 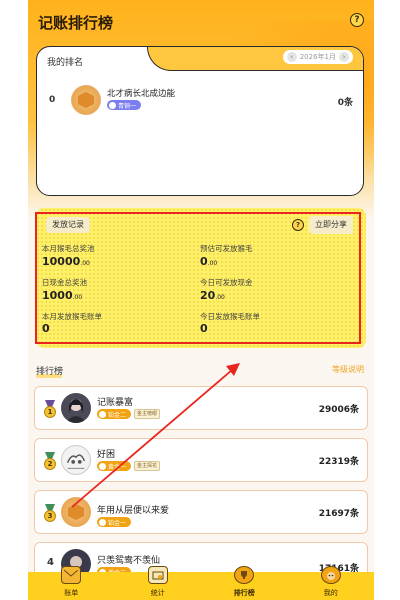 I want to click on gold-medal-icon: 1, so click(x=50, y=409).